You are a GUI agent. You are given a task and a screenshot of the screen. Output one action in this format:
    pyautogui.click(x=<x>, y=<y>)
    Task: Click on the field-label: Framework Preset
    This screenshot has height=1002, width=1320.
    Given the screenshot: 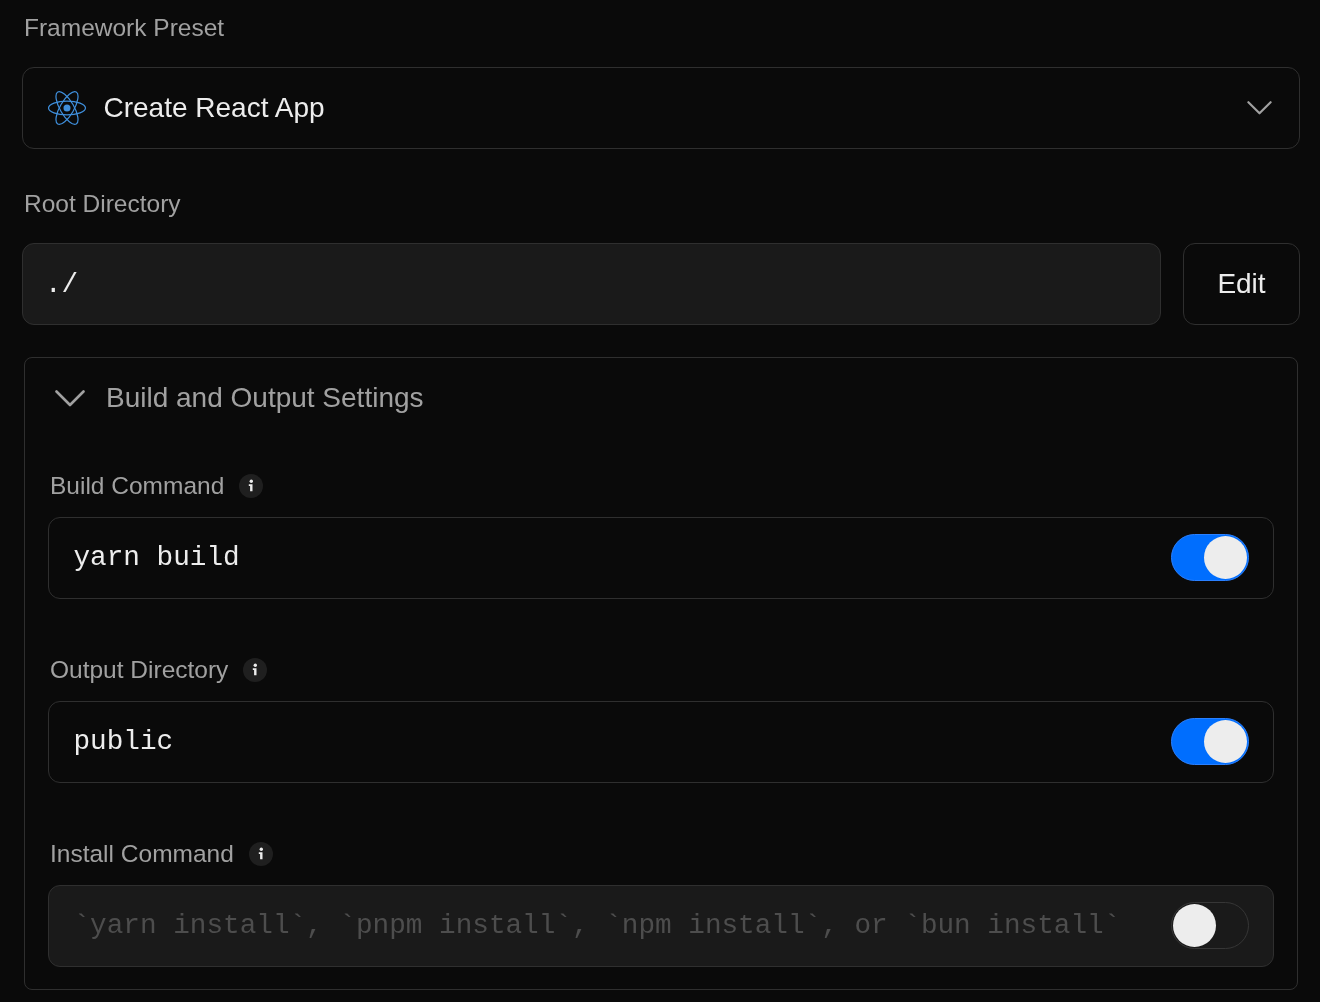 What is the action you would take?
    pyautogui.click(x=124, y=28)
    